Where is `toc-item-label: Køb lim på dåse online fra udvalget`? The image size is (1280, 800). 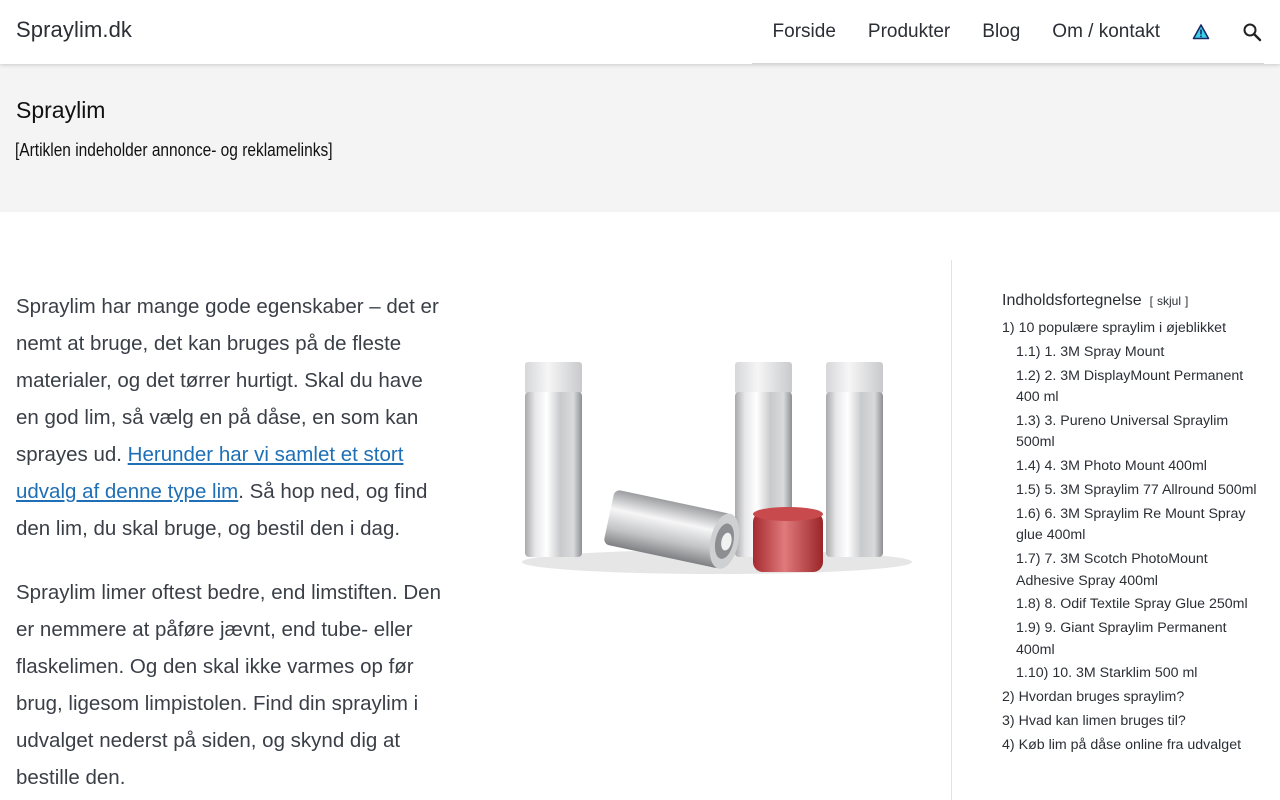 toc-item-label: Køb lim på dåse online fra udvalget is located at coordinates (1130, 744).